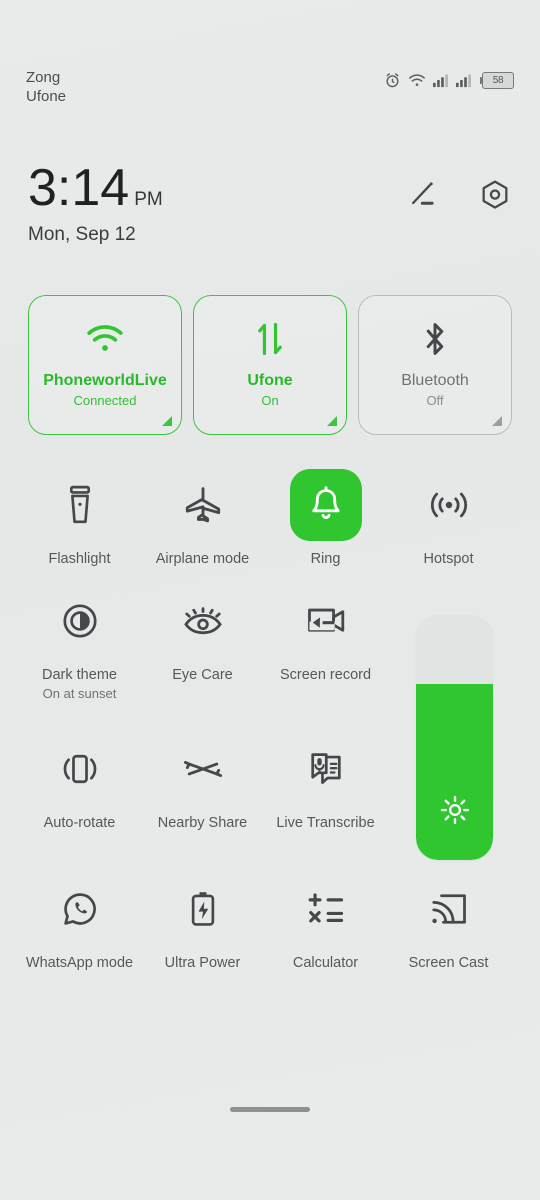  I want to click on tile-wifi-status: Connected, so click(105, 400).